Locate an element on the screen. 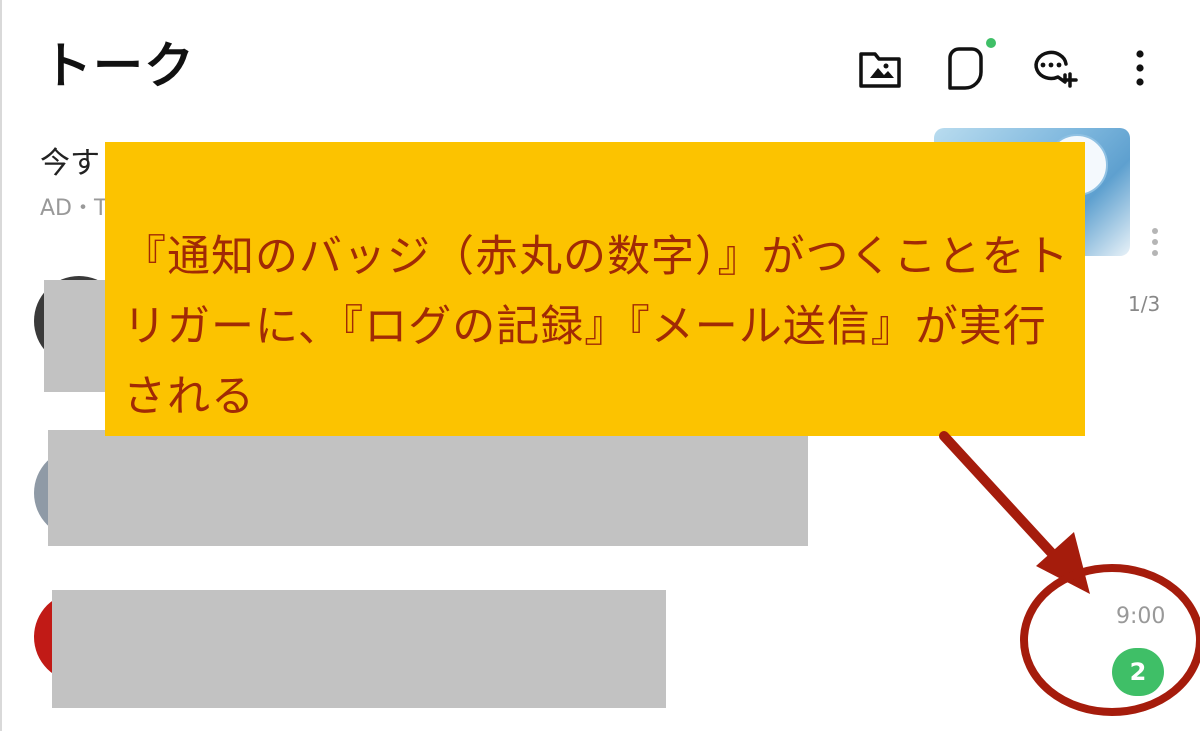 This screenshot has height=731, width=1200. story-icon is located at coordinates (966, 68).